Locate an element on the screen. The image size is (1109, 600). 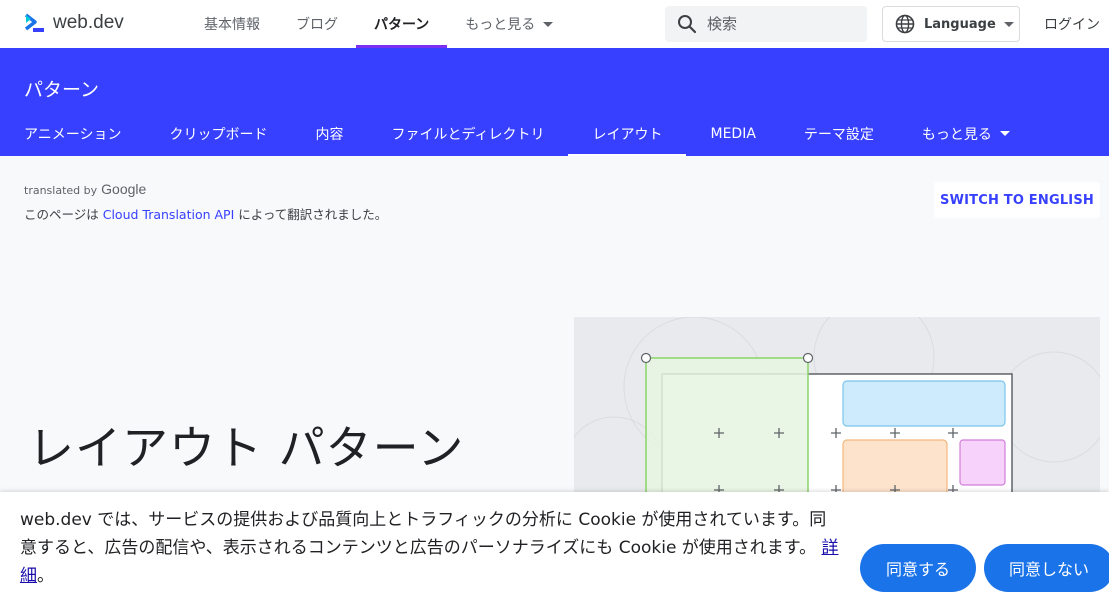
nav-label: パターン is located at coordinates (402, 25).